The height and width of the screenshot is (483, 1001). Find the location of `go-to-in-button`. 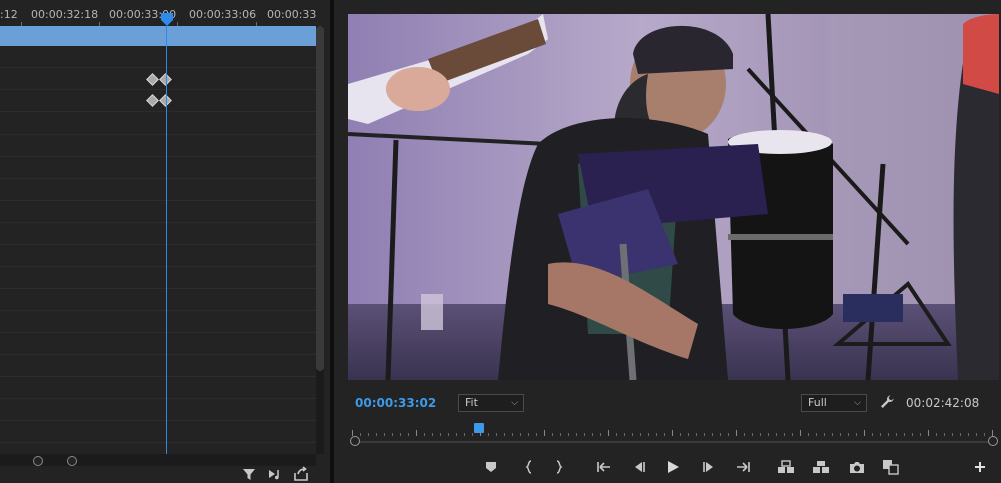

go-to-in-button is located at coordinates (604, 467).